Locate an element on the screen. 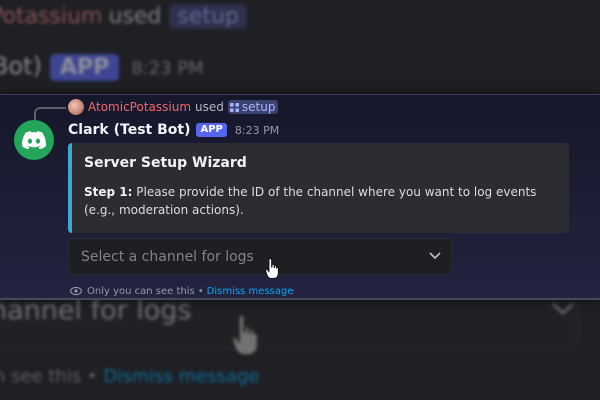 This screenshot has height=400, width=600. reference-username: AtomicPotassium is located at coordinates (139, 107).